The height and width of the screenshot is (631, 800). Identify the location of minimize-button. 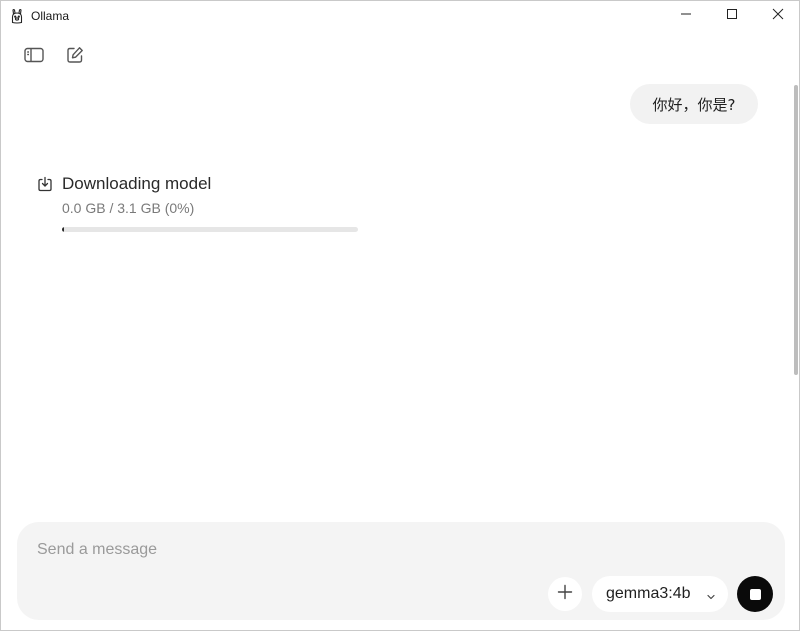
(686, 16).